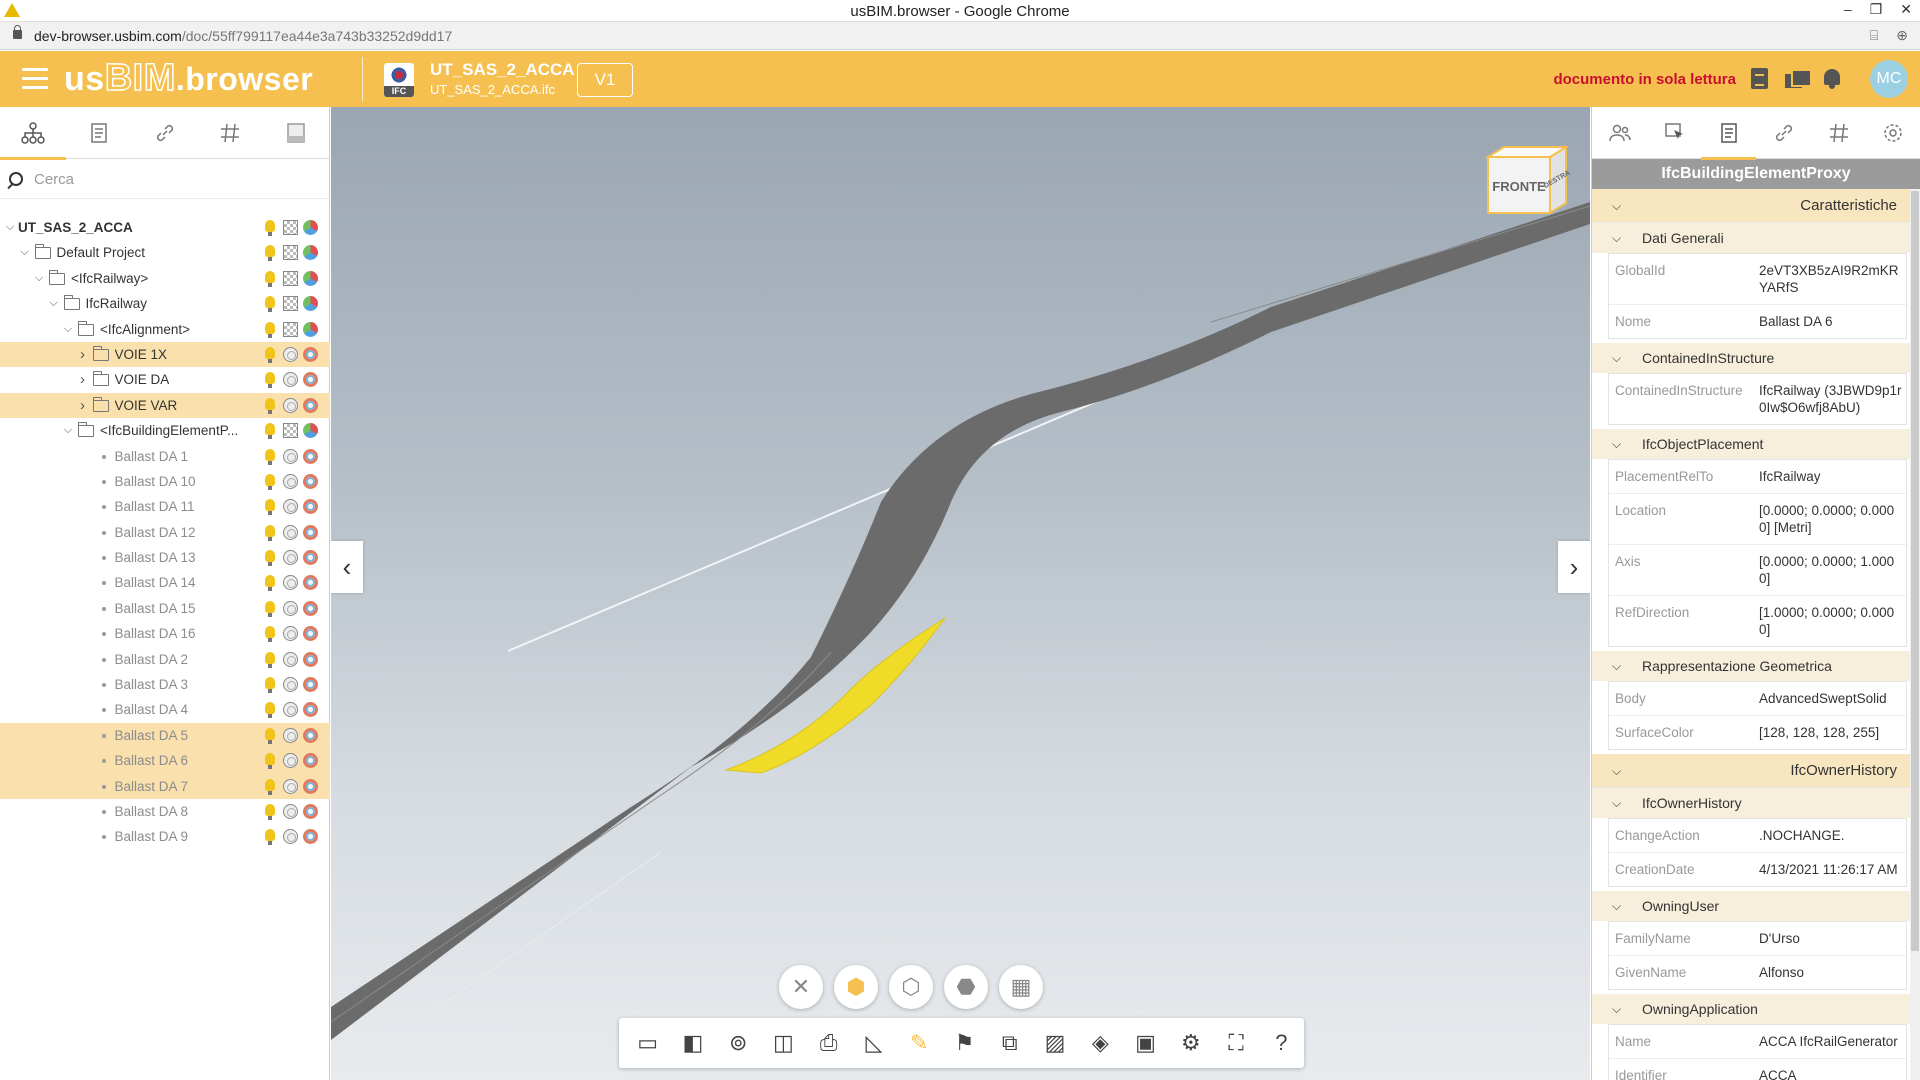  Describe the element at coordinates (1798, 79) in the screenshot. I see `layers-icon` at that location.